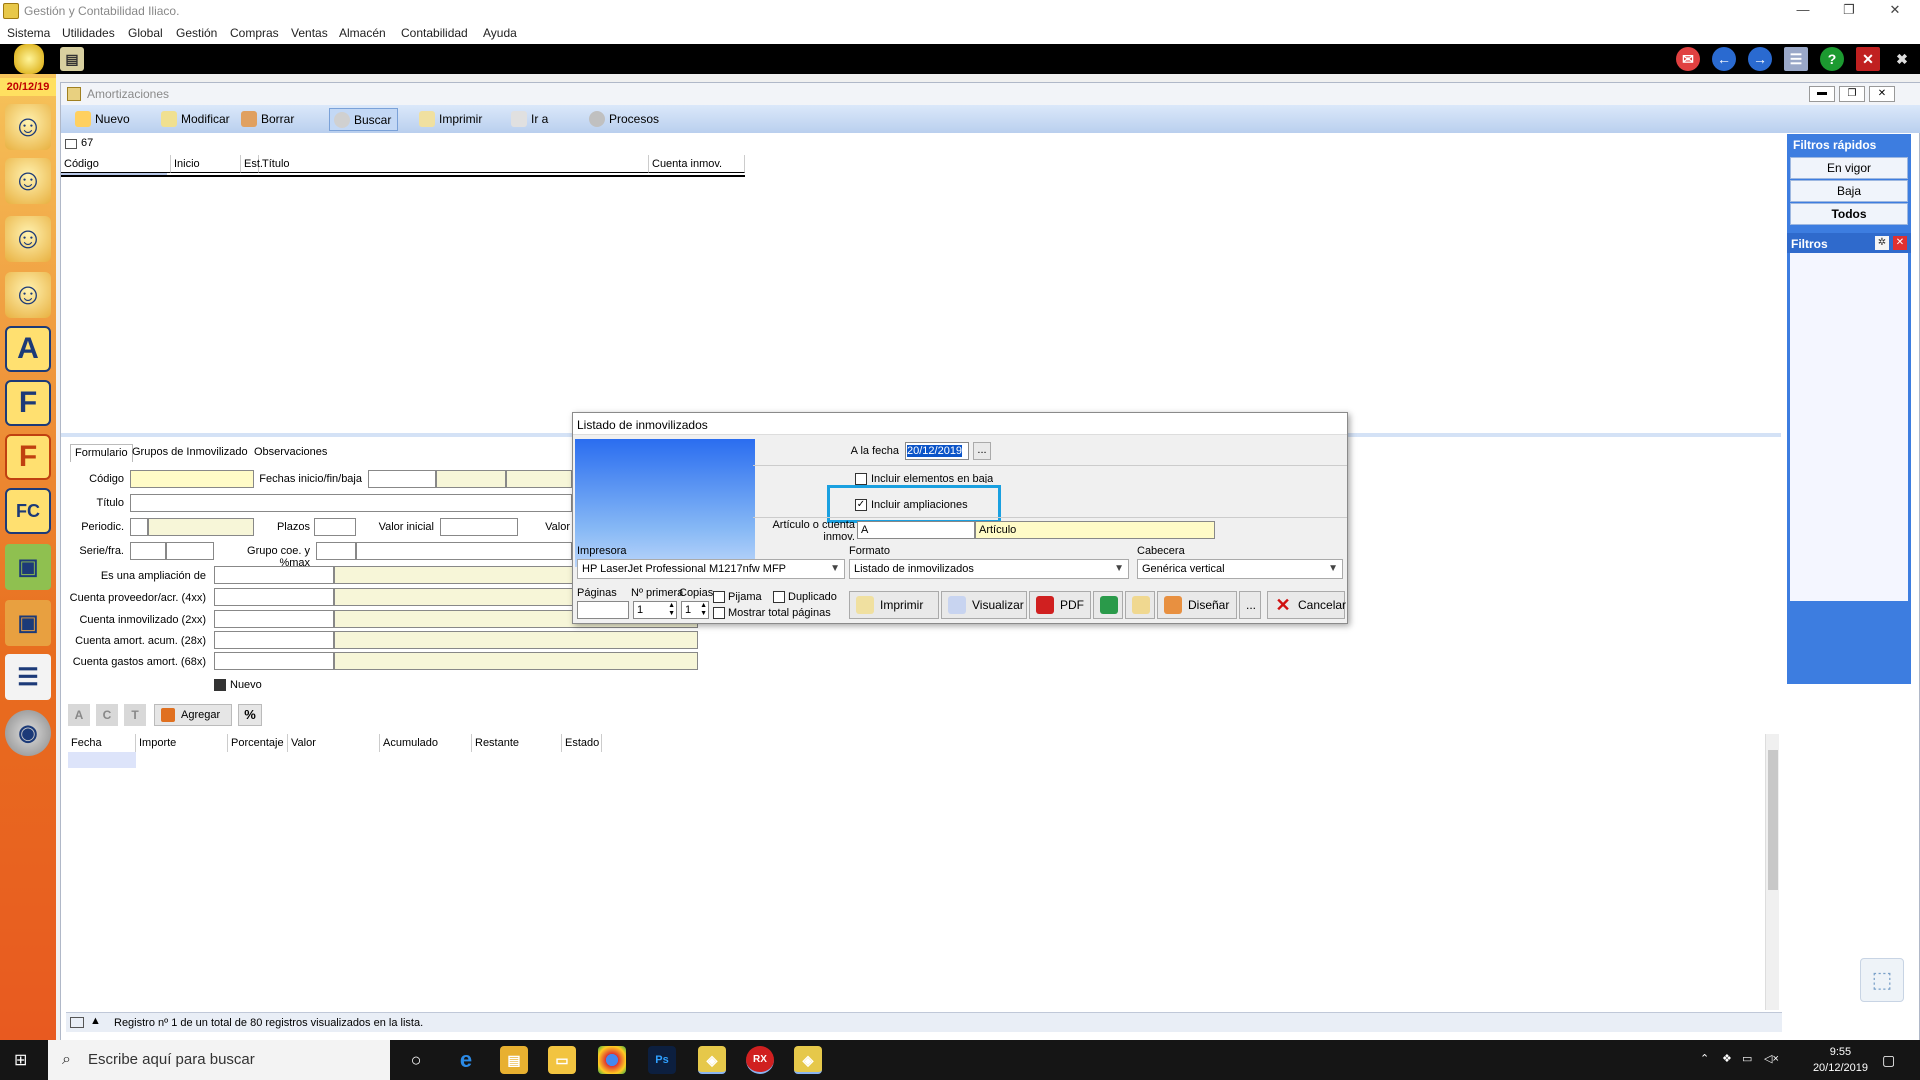 Image resolution: width=1920 pixels, height=1080 pixels. I want to click on col-restante: Restante, so click(517, 743).